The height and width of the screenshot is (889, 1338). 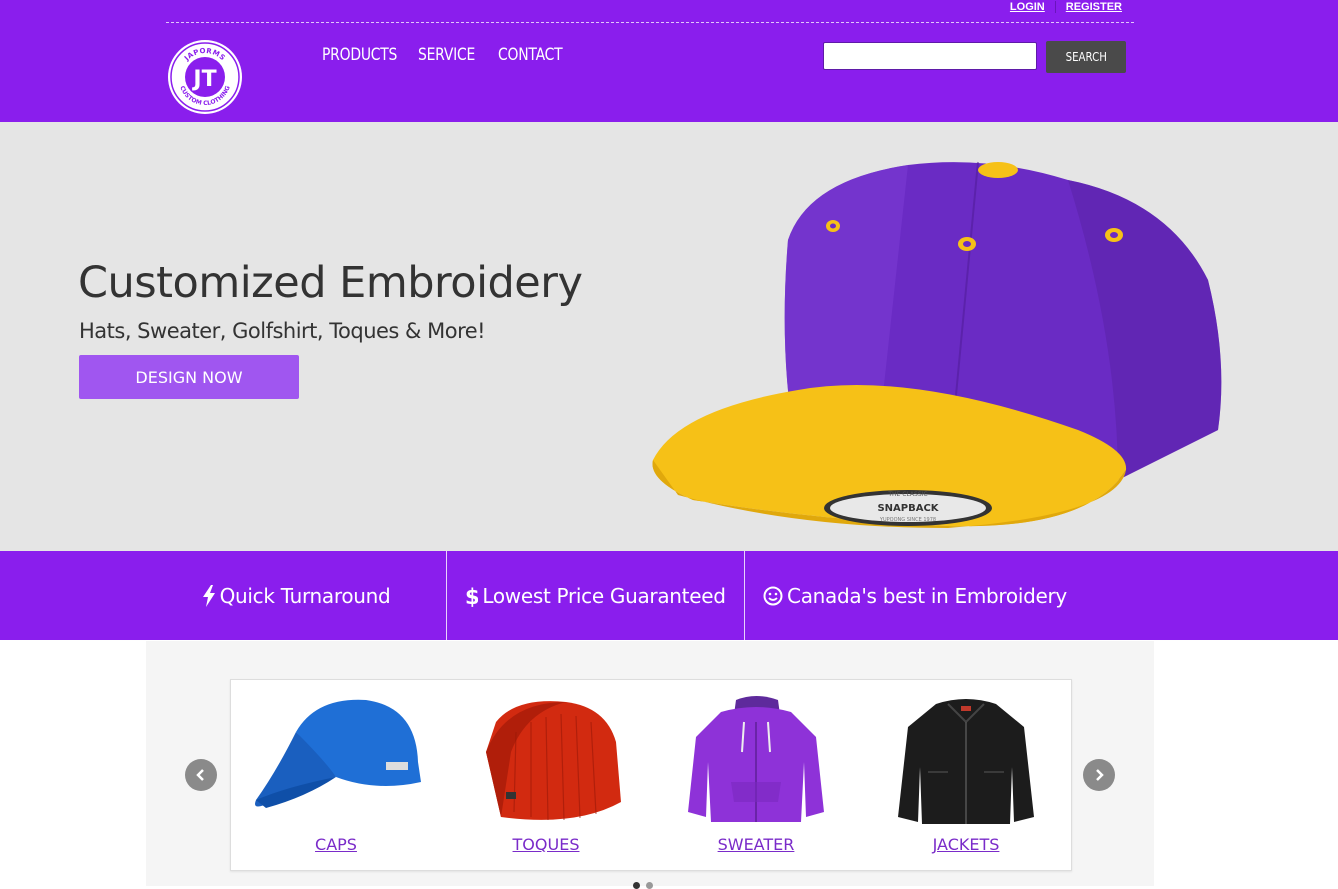 What do you see at coordinates (604, 595) in the screenshot?
I see `feature-label: Lowest Price Guaranteed` at bounding box center [604, 595].